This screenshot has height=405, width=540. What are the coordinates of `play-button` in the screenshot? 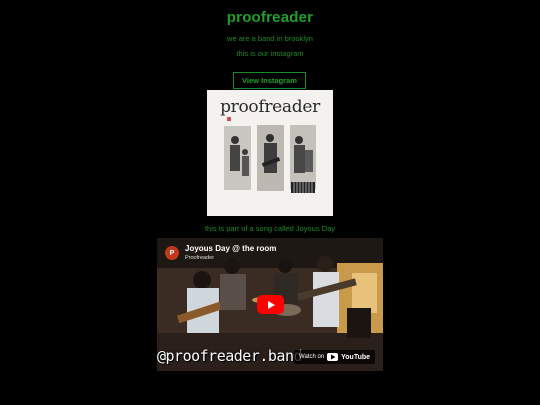 It's located at (270, 304).